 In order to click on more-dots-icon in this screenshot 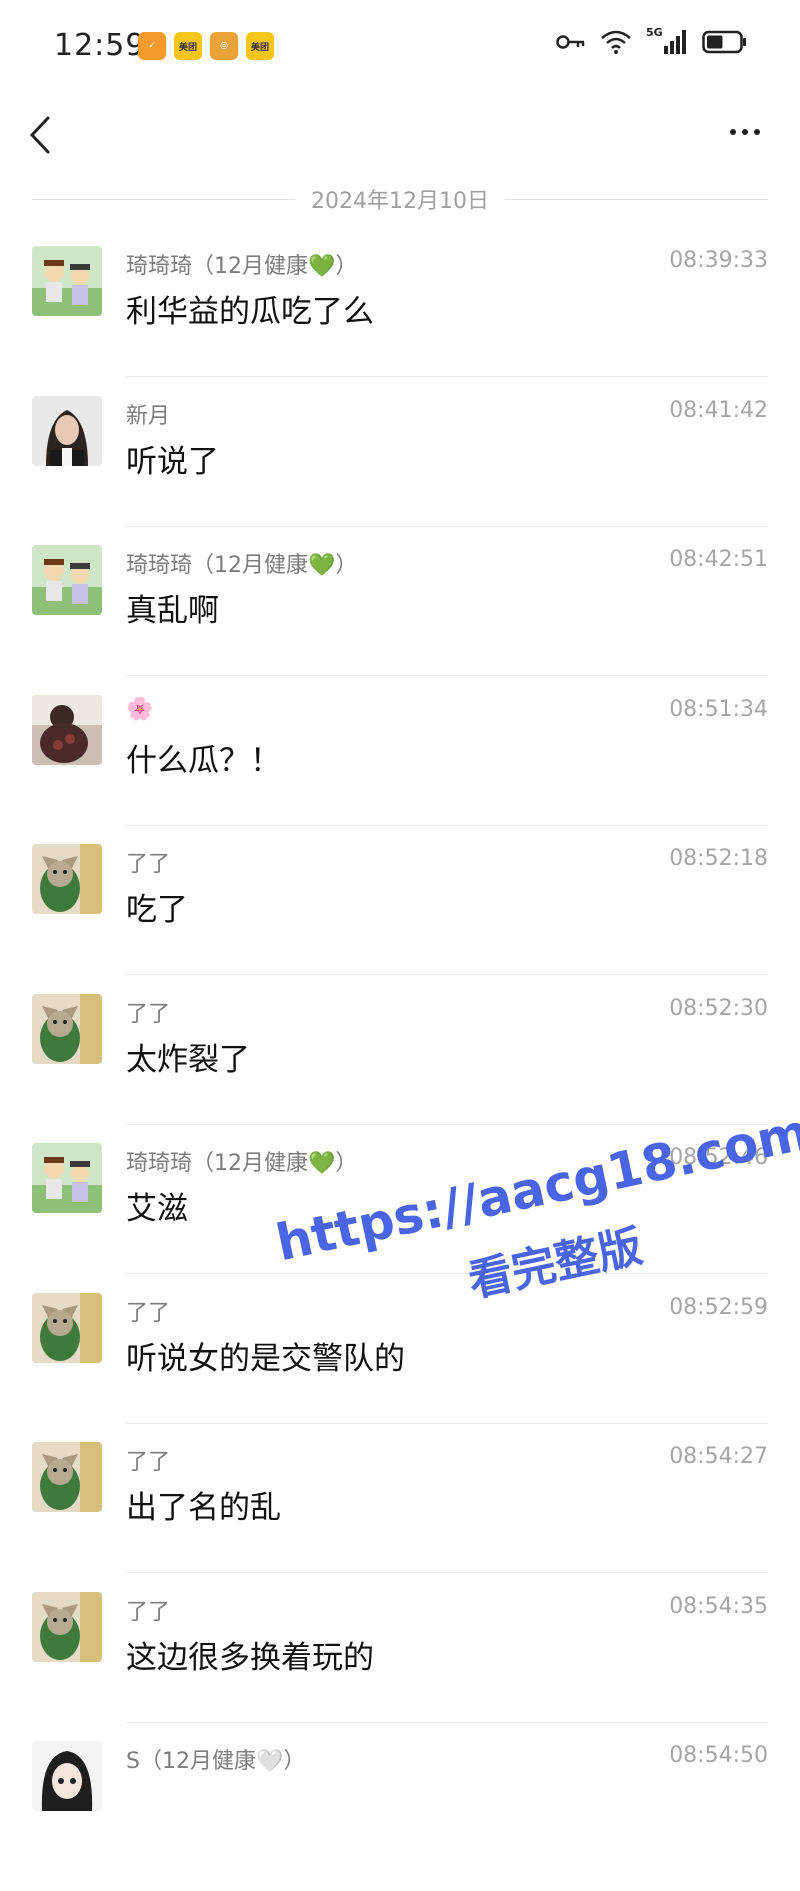, I will do `click(733, 132)`.